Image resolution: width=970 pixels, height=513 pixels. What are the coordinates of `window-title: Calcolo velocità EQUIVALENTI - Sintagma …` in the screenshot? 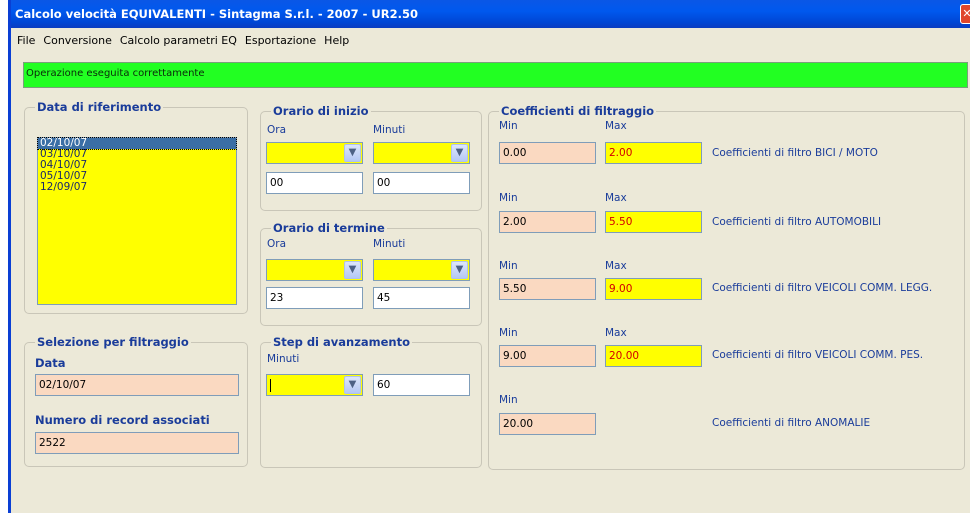 It's located at (216, 14).